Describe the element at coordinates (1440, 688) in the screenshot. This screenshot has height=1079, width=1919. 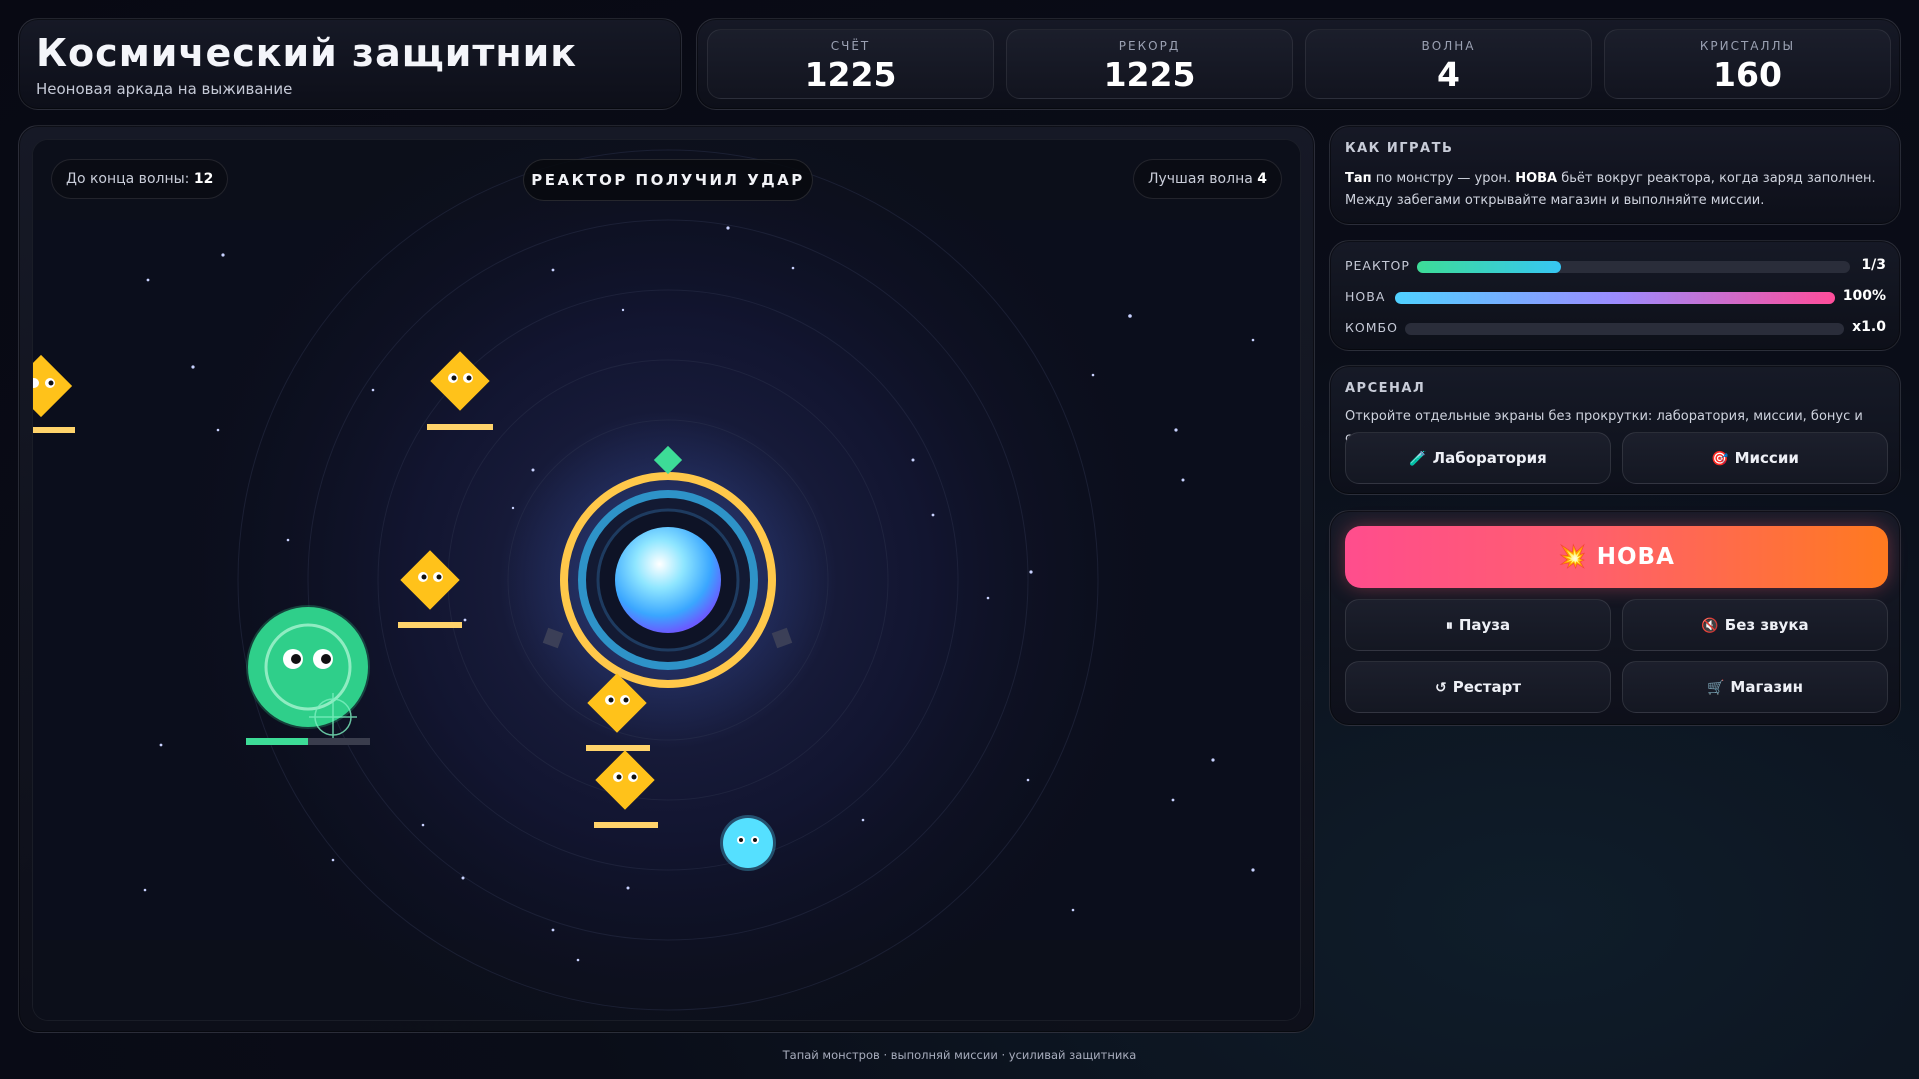
I see `restart-icon: ↺` at that location.